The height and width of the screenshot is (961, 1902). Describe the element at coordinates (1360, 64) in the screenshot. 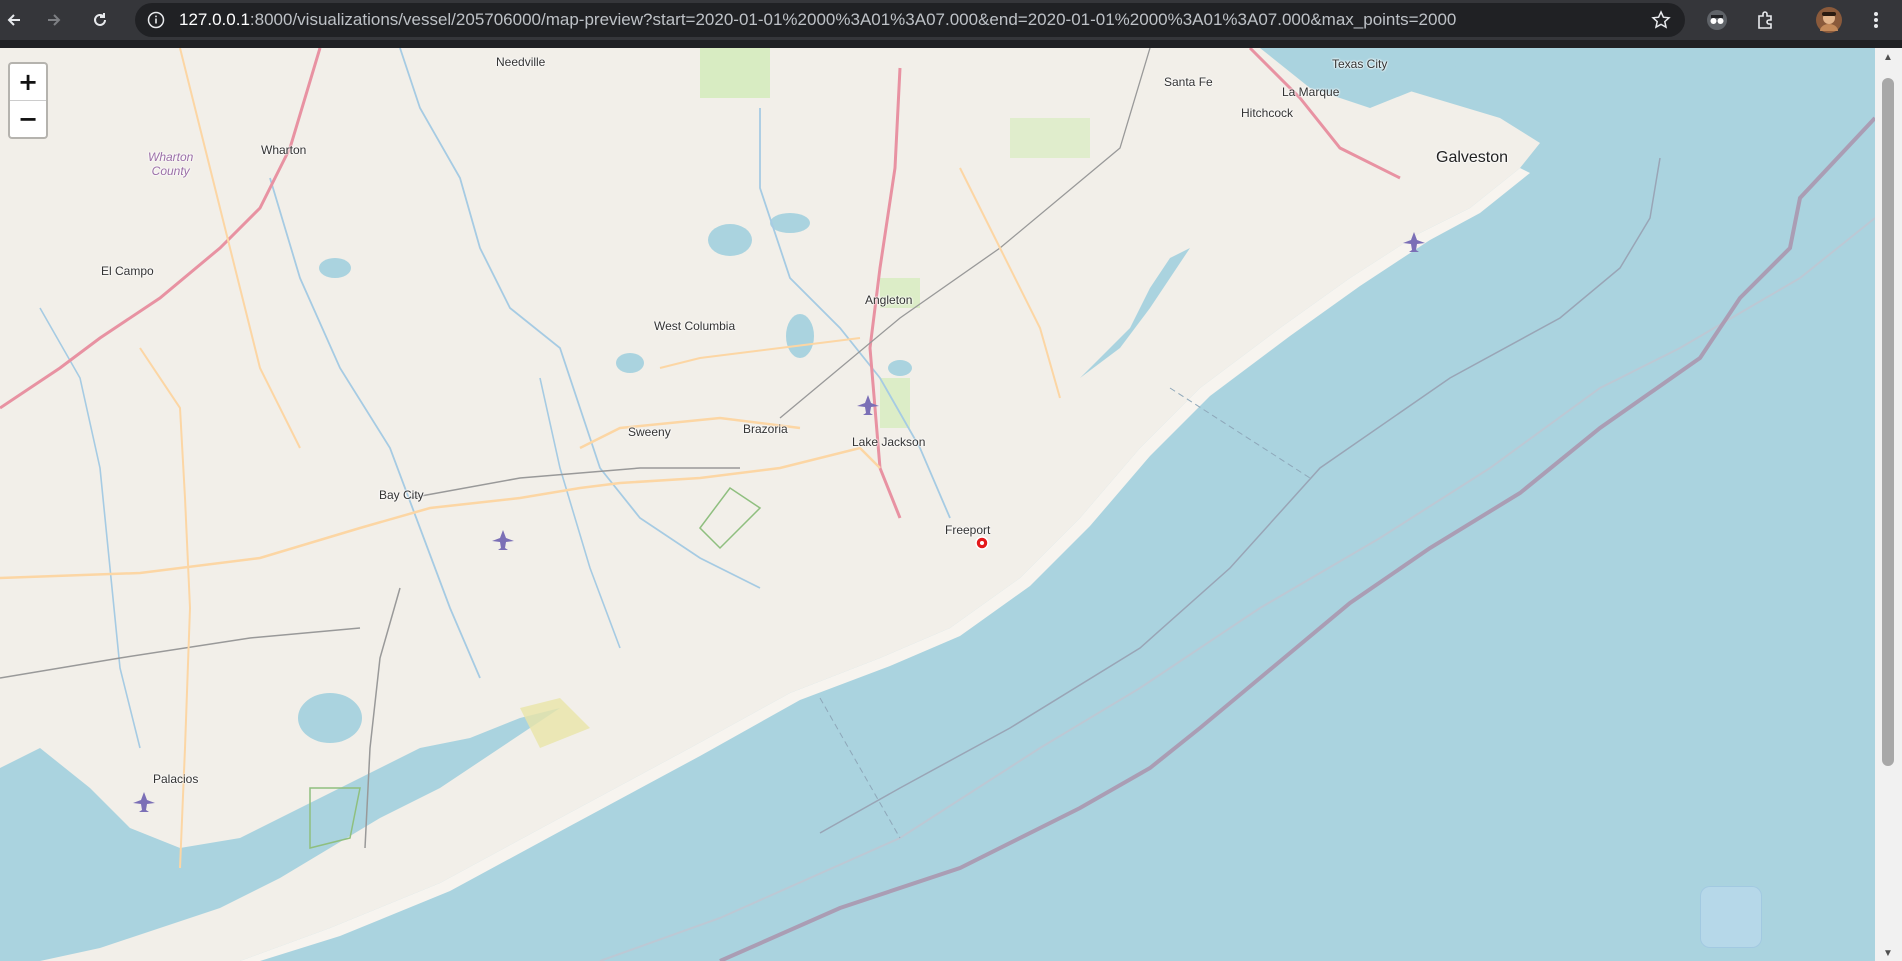

I see `place-label: Texas City` at that location.